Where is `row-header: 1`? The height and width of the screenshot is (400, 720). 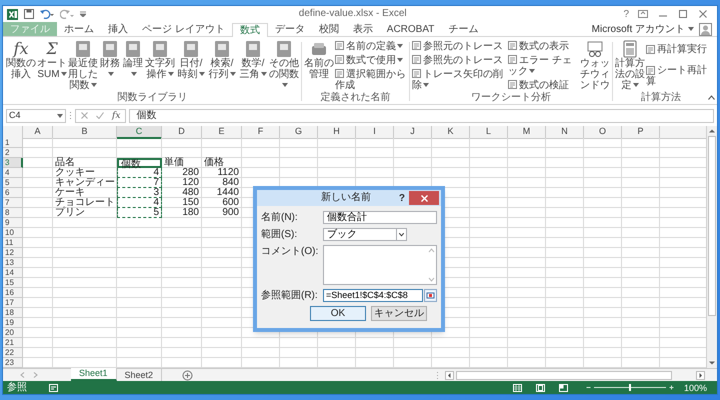 row-header: 1 is located at coordinates (13, 143).